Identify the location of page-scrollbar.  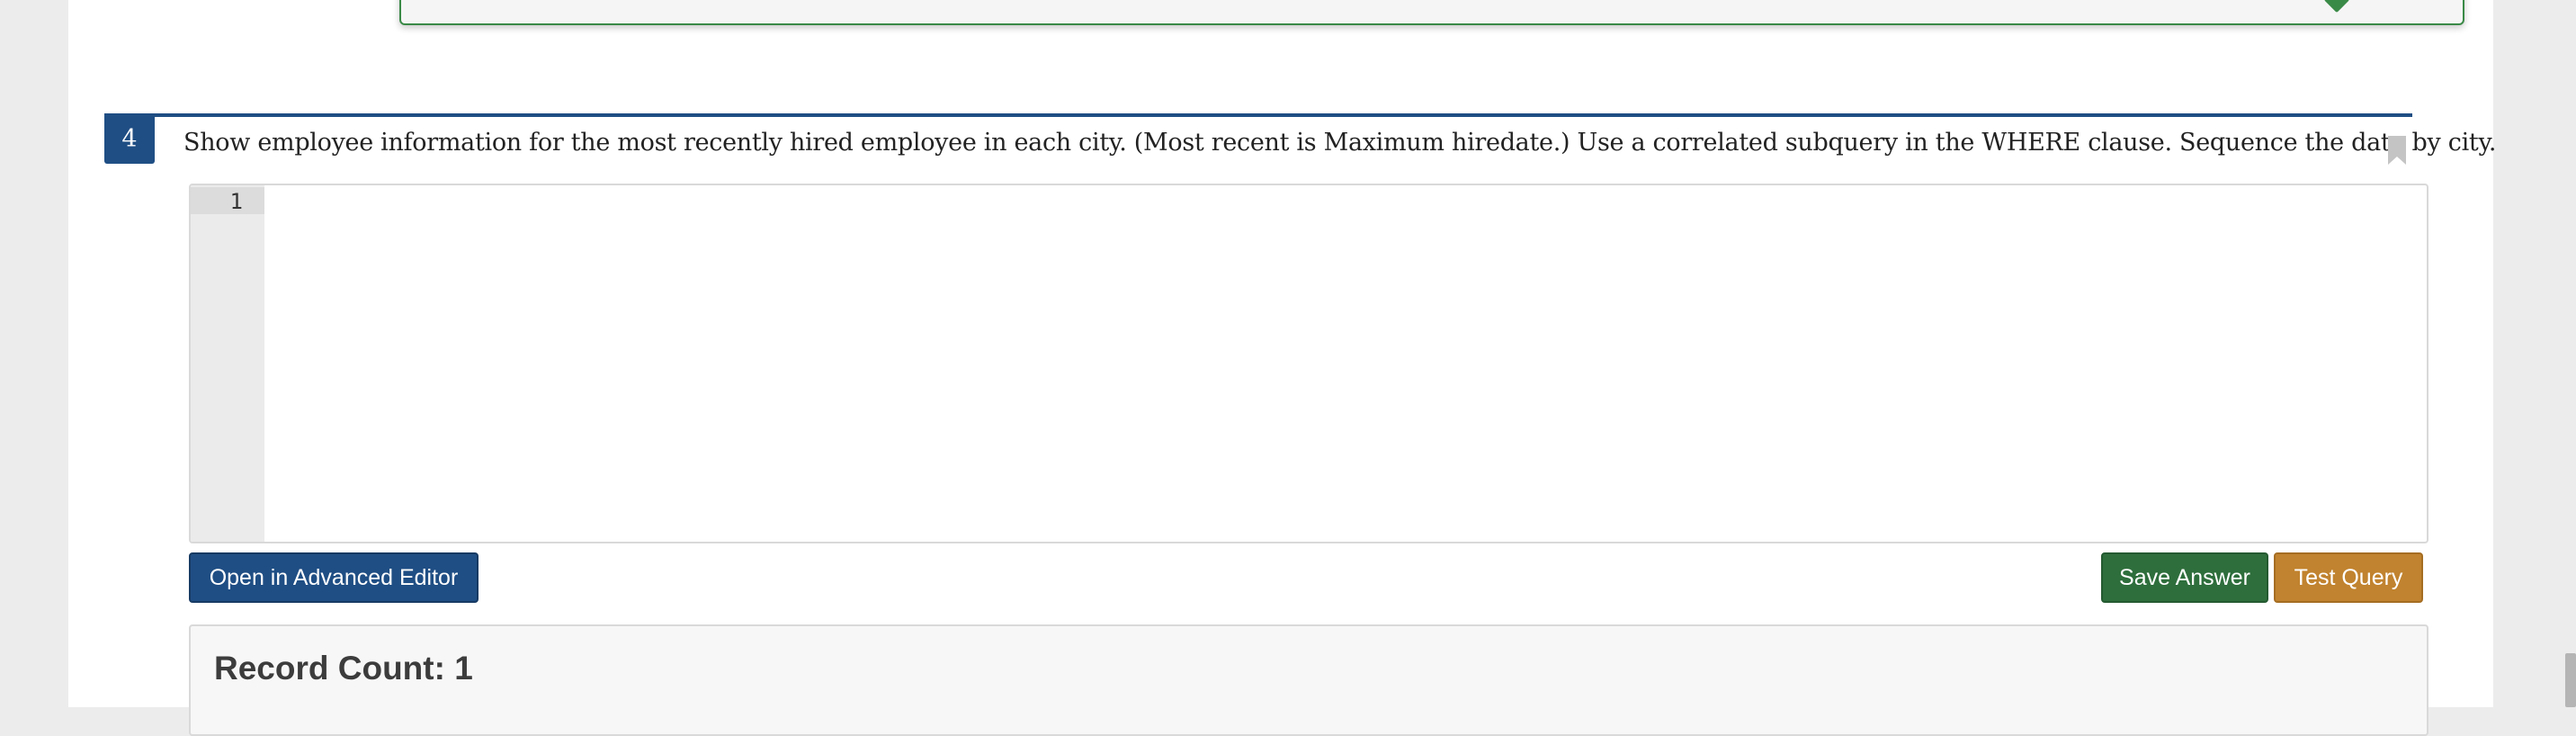
(2570, 680).